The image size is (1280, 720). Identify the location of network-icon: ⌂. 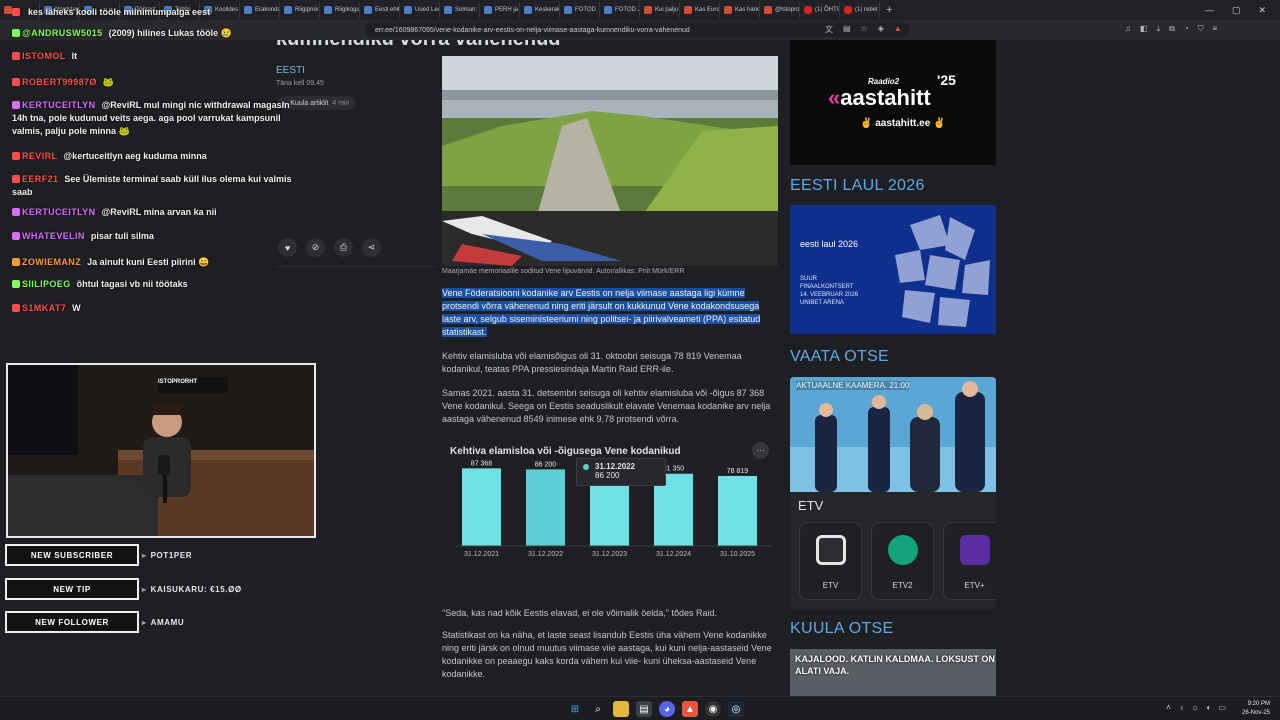
(1195, 707).